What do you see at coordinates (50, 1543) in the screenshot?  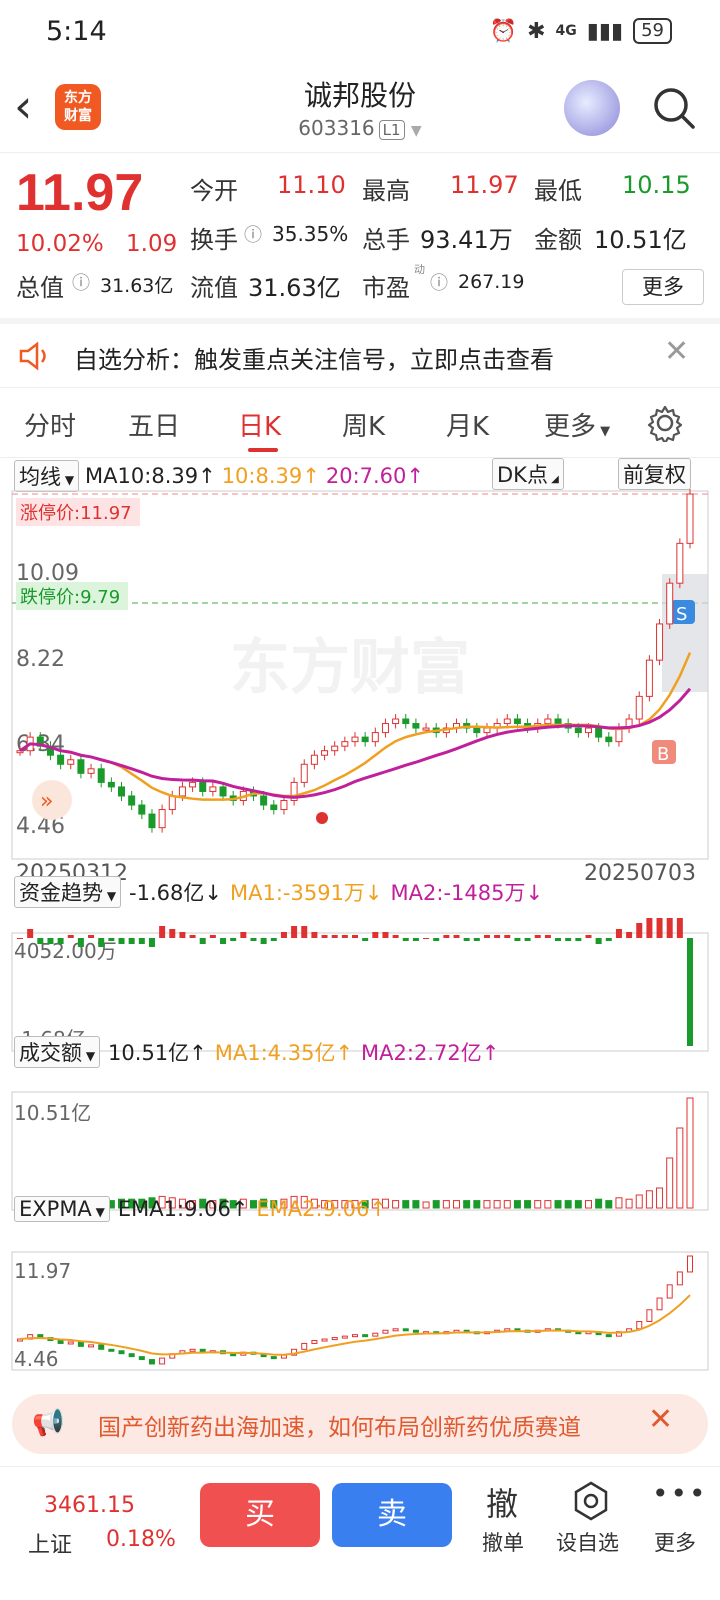 I see `index-name: 上证` at bounding box center [50, 1543].